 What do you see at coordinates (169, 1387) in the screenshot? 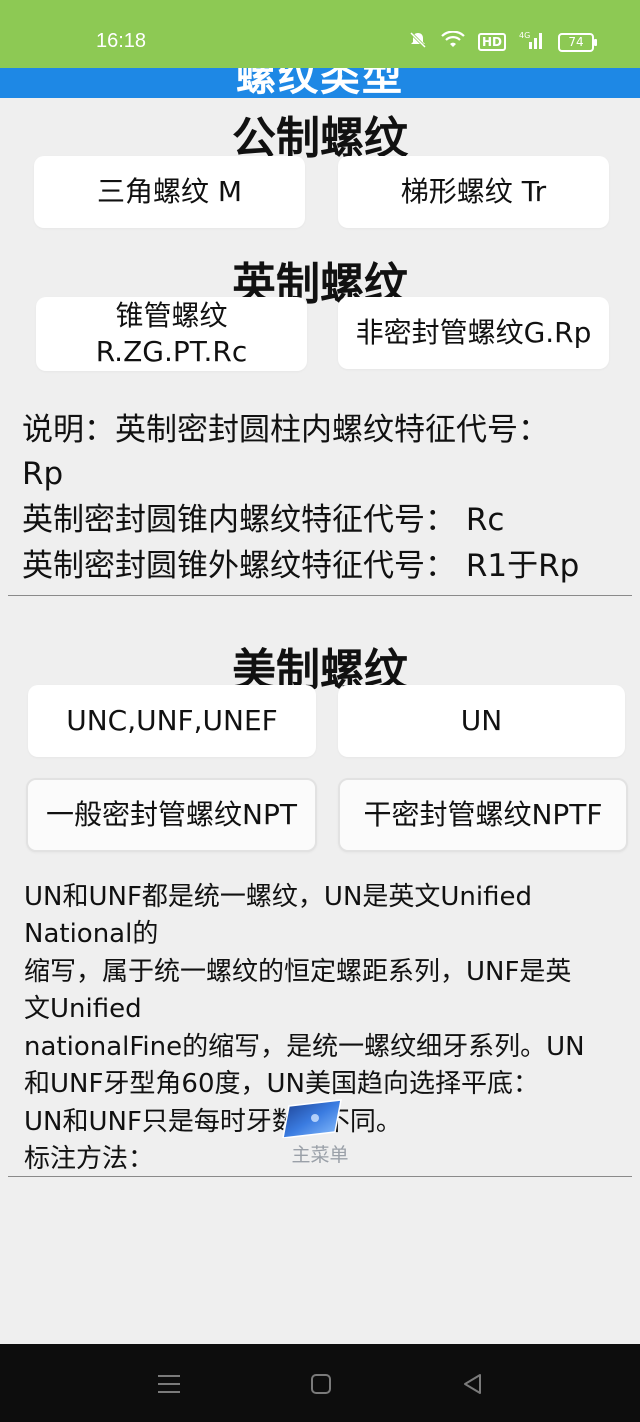
I see `menu-icon` at bounding box center [169, 1387].